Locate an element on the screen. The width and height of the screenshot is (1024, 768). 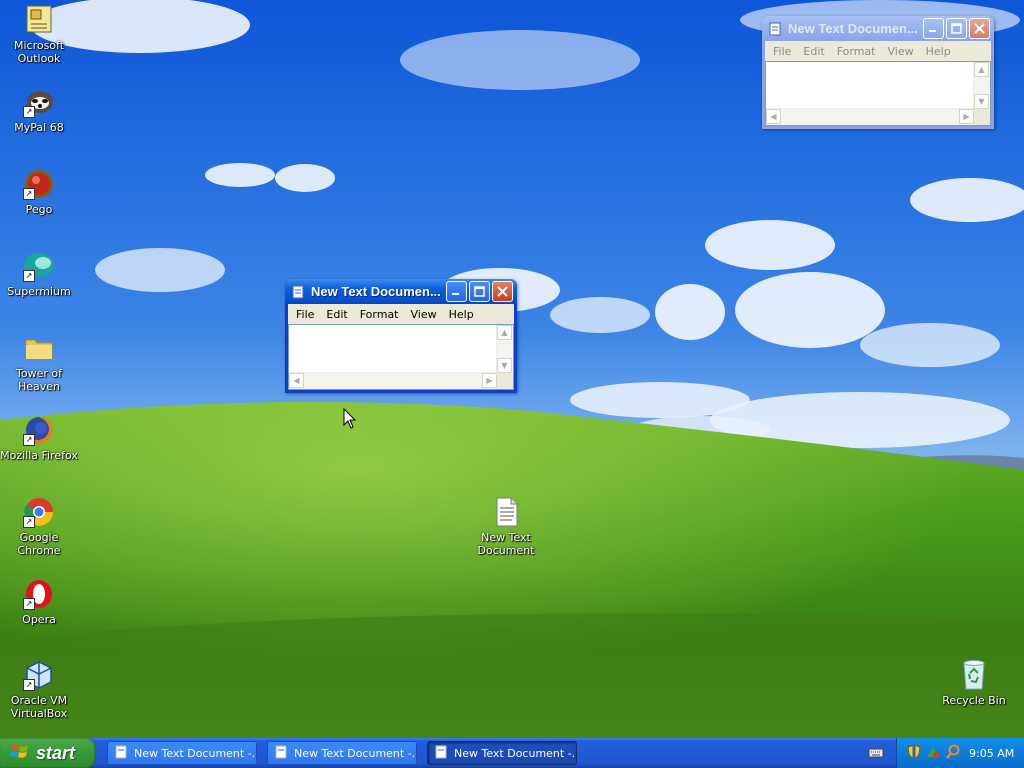
keyboard-icon is located at coordinates (876, 753).